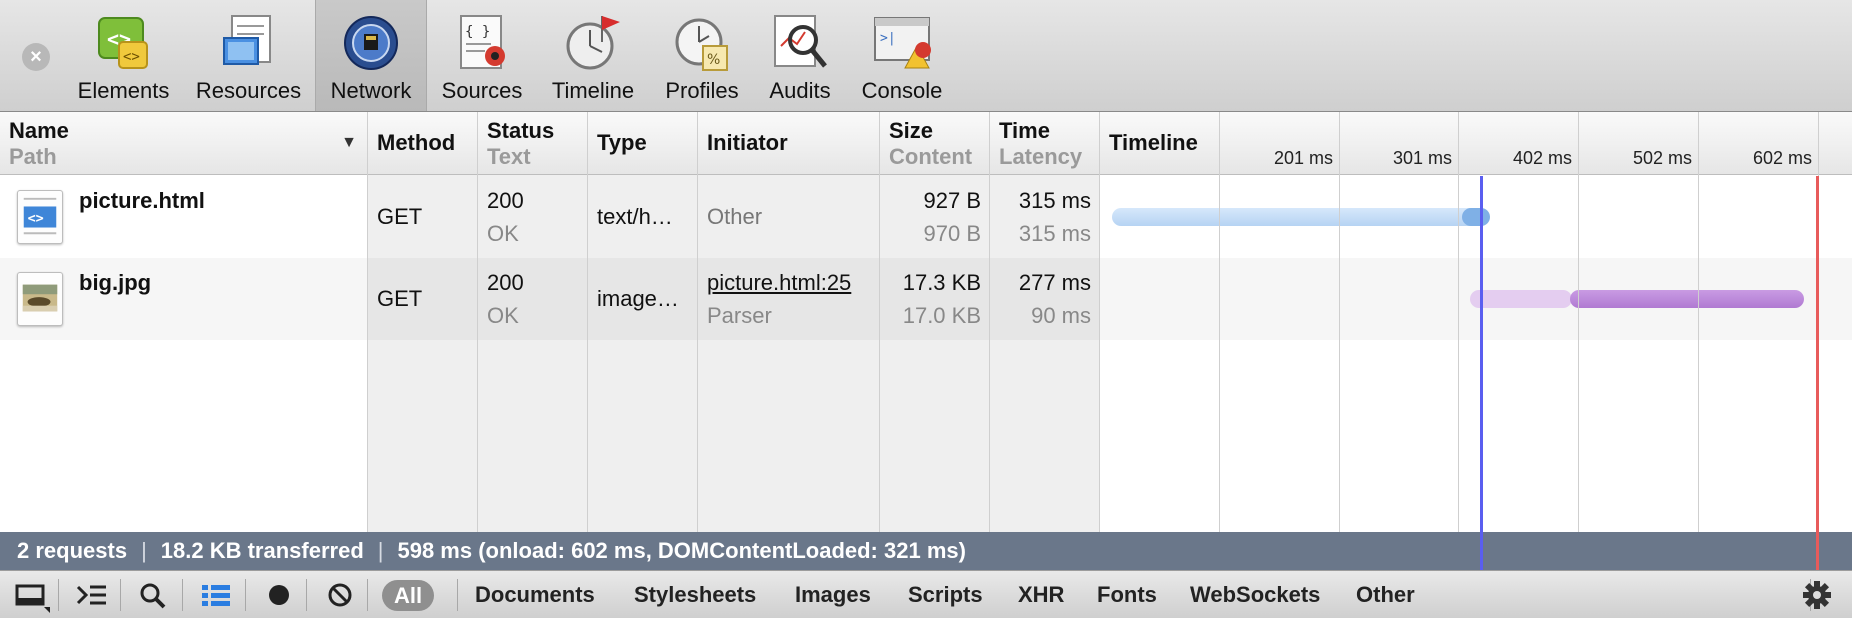  What do you see at coordinates (509, 156) in the screenshot?
I see `column-header-status-sub: Text` at bounding box center [509, 156].